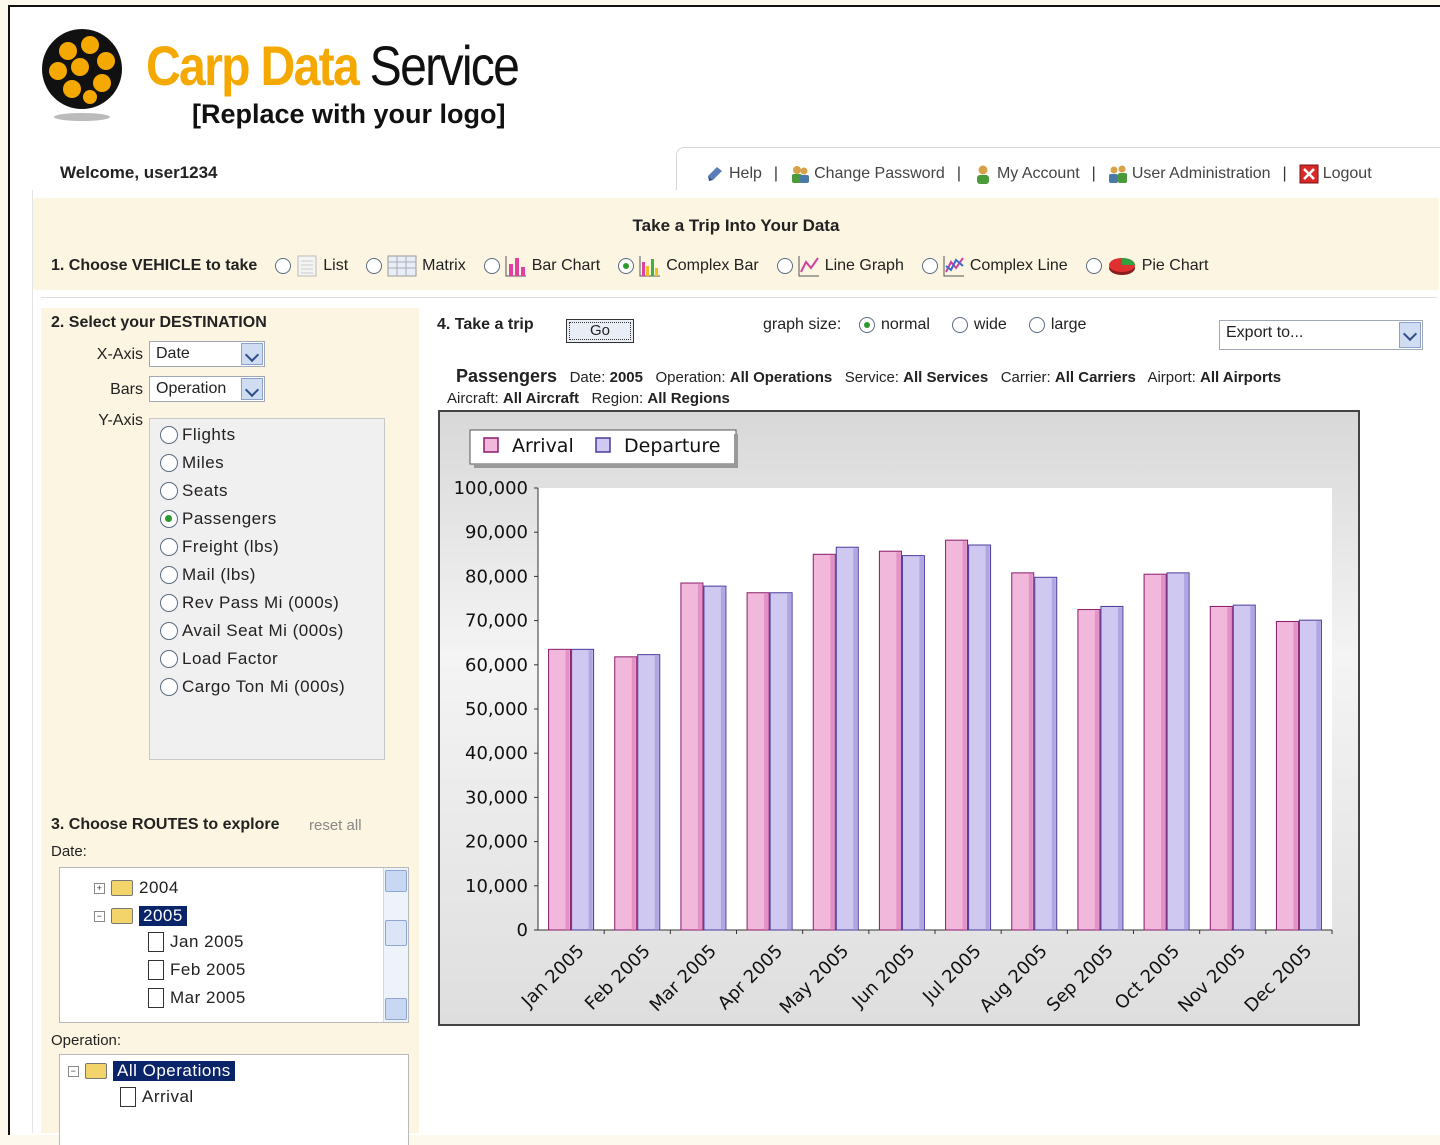 This screenshot has width=1440, height=1145. What do you see at coordinates (867, 174) in the screenshot?
I see `change-password-link: Change Password` at bounding box center [867, 174].